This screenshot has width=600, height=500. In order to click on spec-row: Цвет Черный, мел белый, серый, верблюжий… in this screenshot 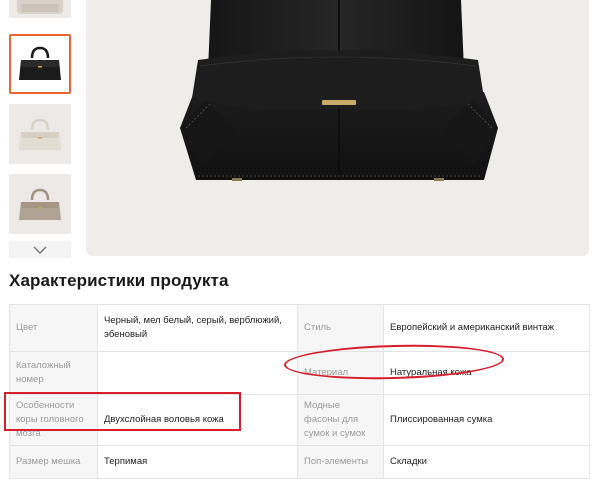, I will do `click(299, 328)`.